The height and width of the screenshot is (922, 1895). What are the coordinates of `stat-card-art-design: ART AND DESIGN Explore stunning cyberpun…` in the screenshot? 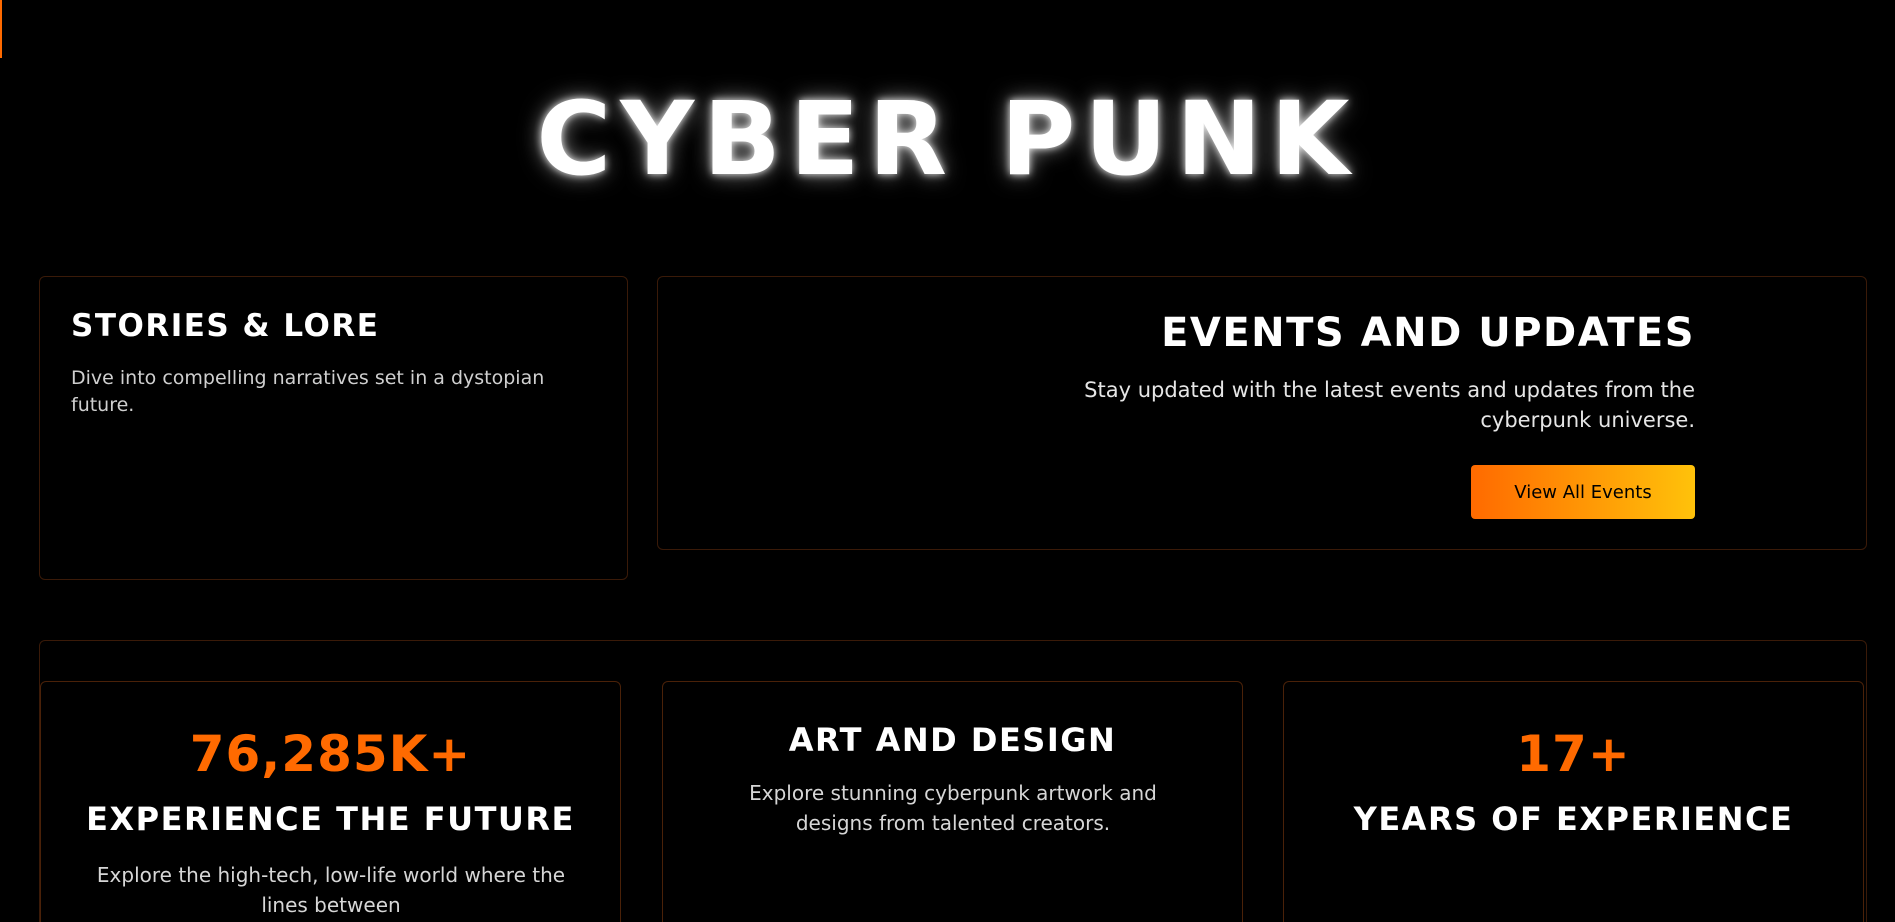 It's located at (952, 801).